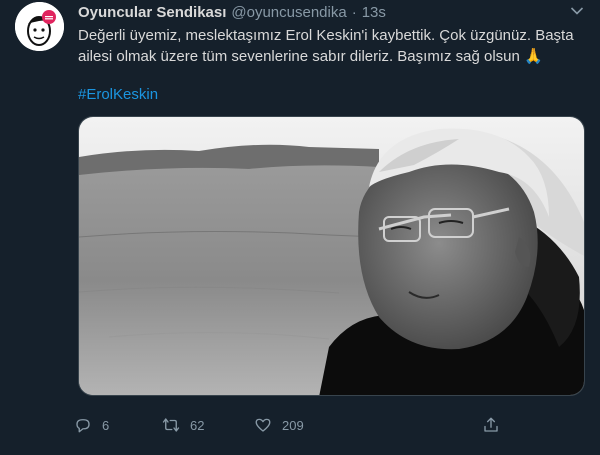 This screenshot has width=600, height=455. I want to click on more-options-button, so click(577, 11).